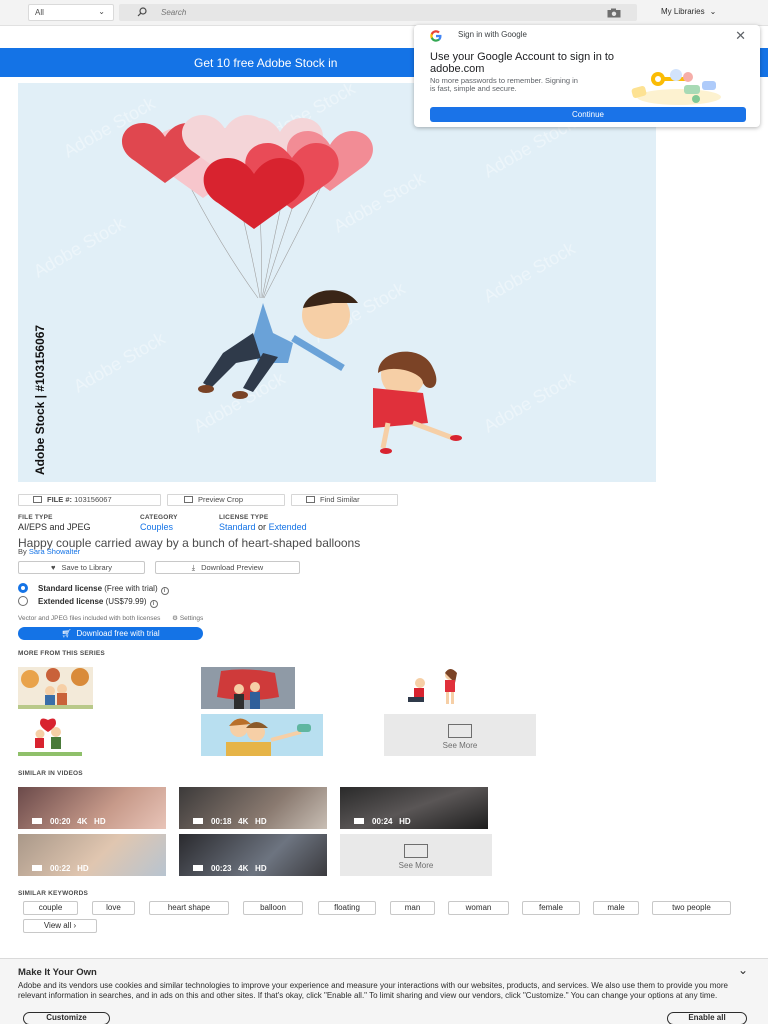 The image size is (768, 1024). I want to click on download-free-trial-button: 🛒︎ Download free with trial, so click(110, 633).